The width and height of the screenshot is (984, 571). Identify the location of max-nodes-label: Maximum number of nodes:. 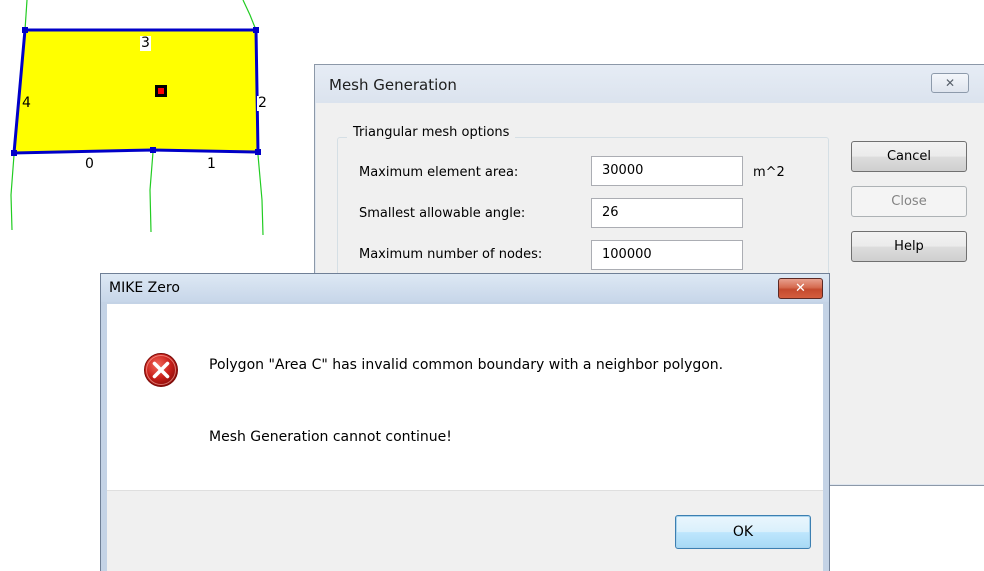
(451, 254).